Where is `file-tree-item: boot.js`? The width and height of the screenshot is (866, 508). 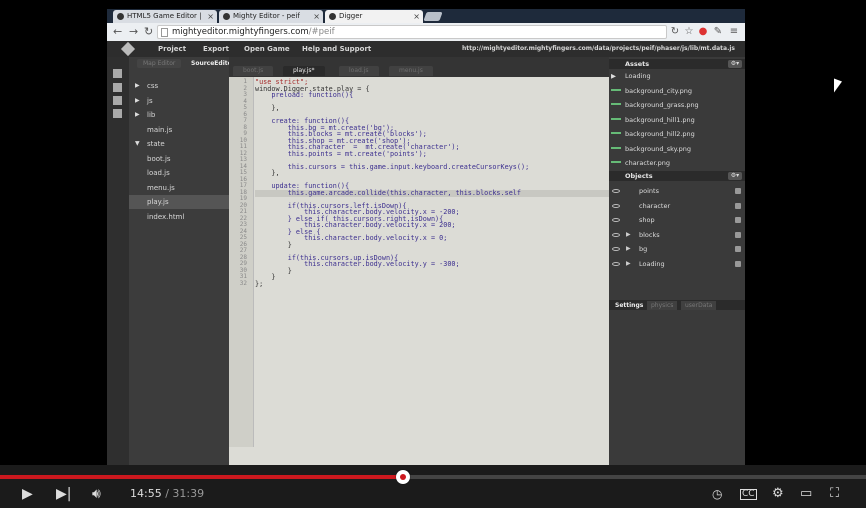
file-tree-item: boot.js is located at coordinates (179, 159).